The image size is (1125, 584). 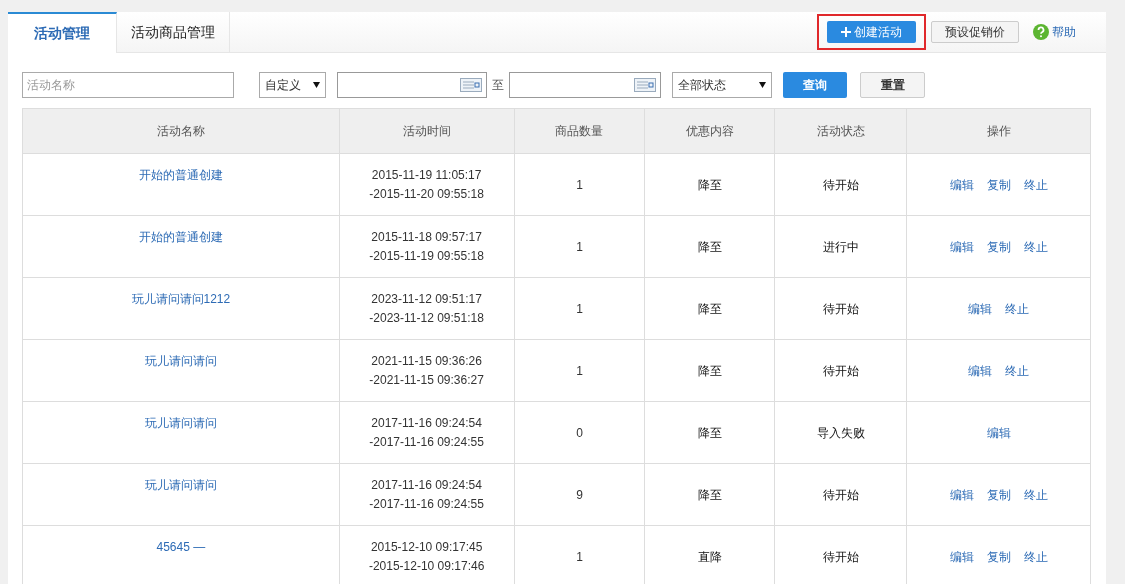 I want to click on query-button: 查询, so click(x=815, y=85).